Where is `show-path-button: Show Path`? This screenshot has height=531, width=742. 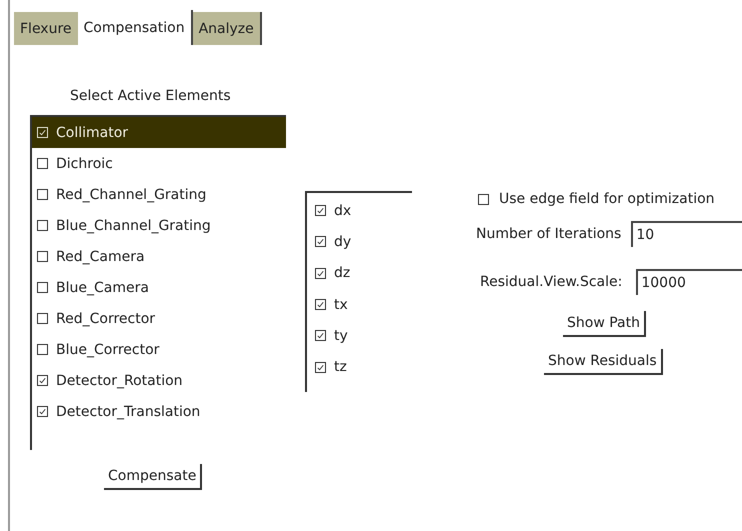 show-path-button: Show Path is located at coordinates (604, 324).